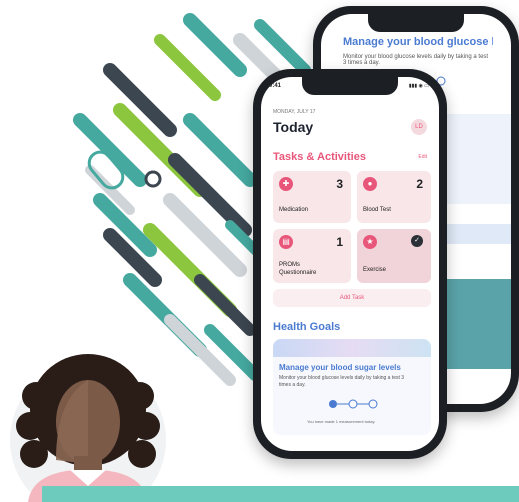 The width and height of the screenshot is (519, 502). What do you see at coordinates (370, 184) in the screenshot?
I see `blood-drop-icon: ●` at bounding box center [370, 184].